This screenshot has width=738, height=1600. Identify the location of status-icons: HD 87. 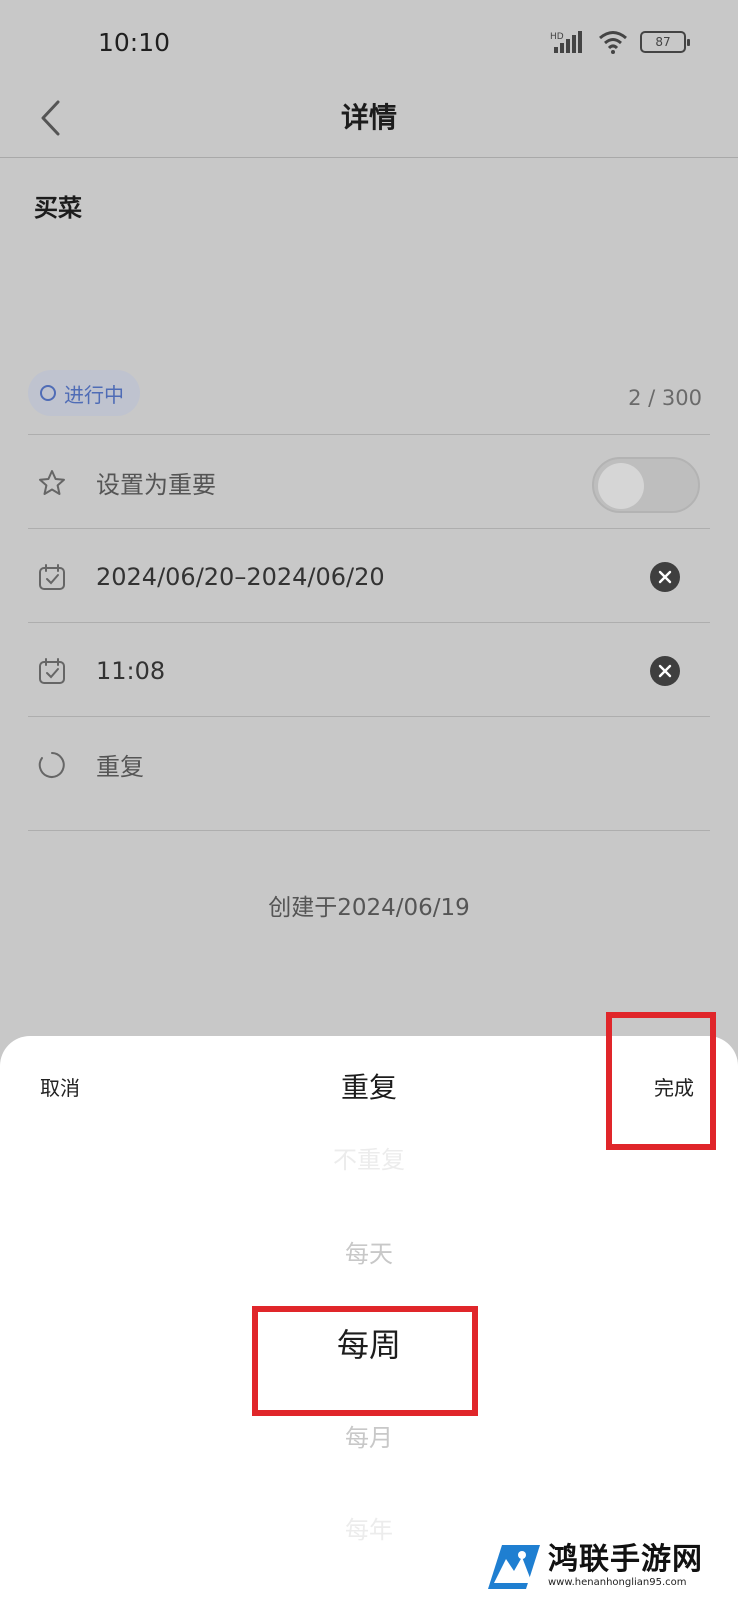
(620, 42).